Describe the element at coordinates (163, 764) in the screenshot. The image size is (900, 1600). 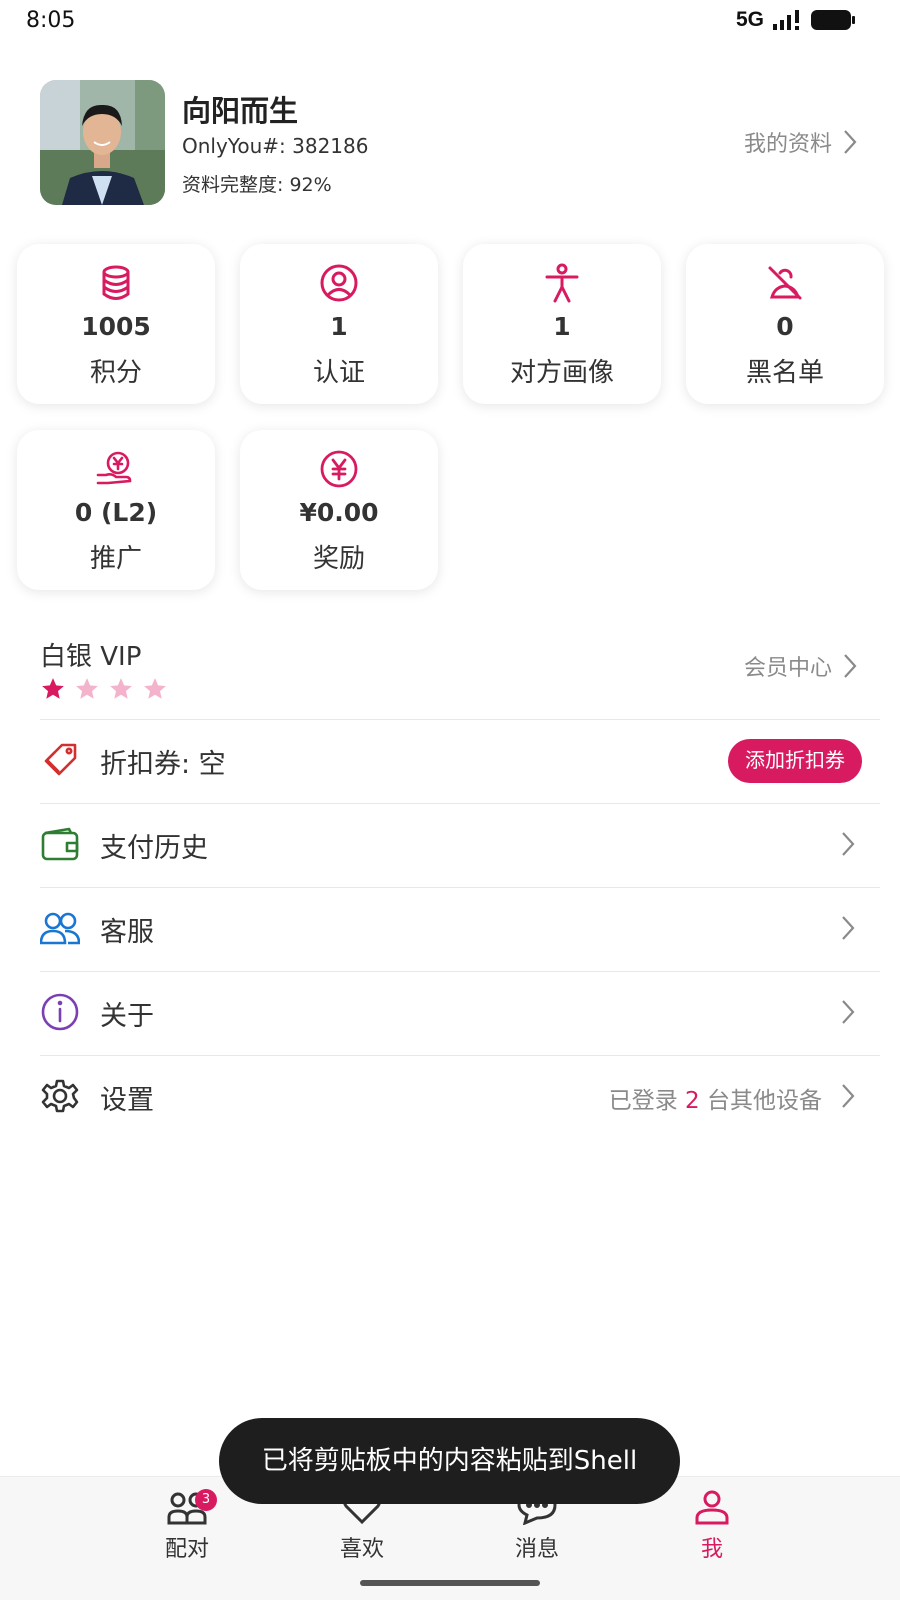
I see `coupon-label: 折扣券: 空` at that location.